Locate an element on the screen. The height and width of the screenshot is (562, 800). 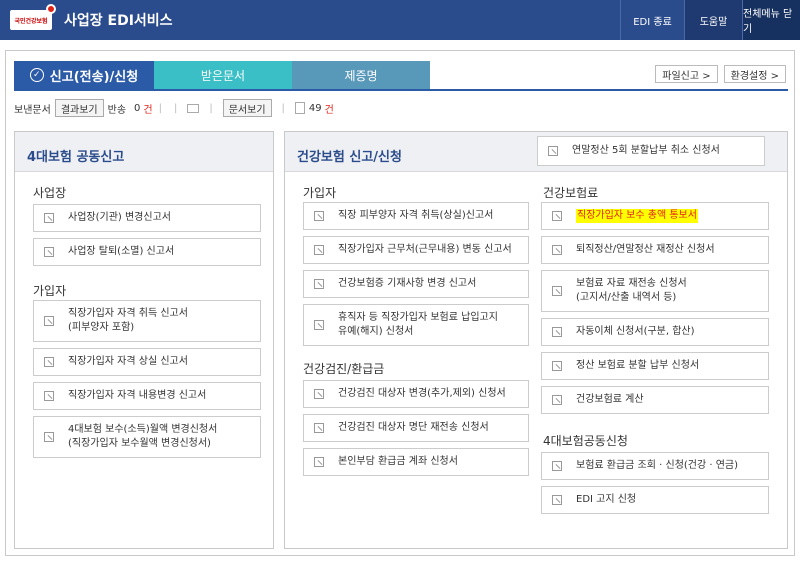
result-view-button: 결과보기 is located at coordinates (79, 108).